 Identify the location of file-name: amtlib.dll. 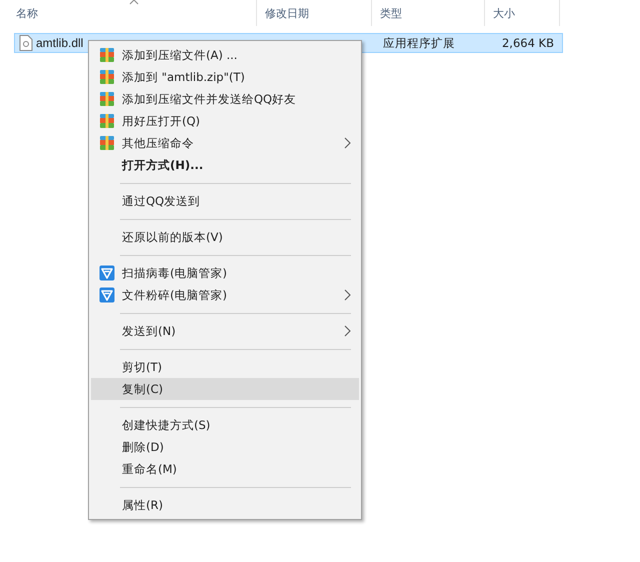
(60, 43).